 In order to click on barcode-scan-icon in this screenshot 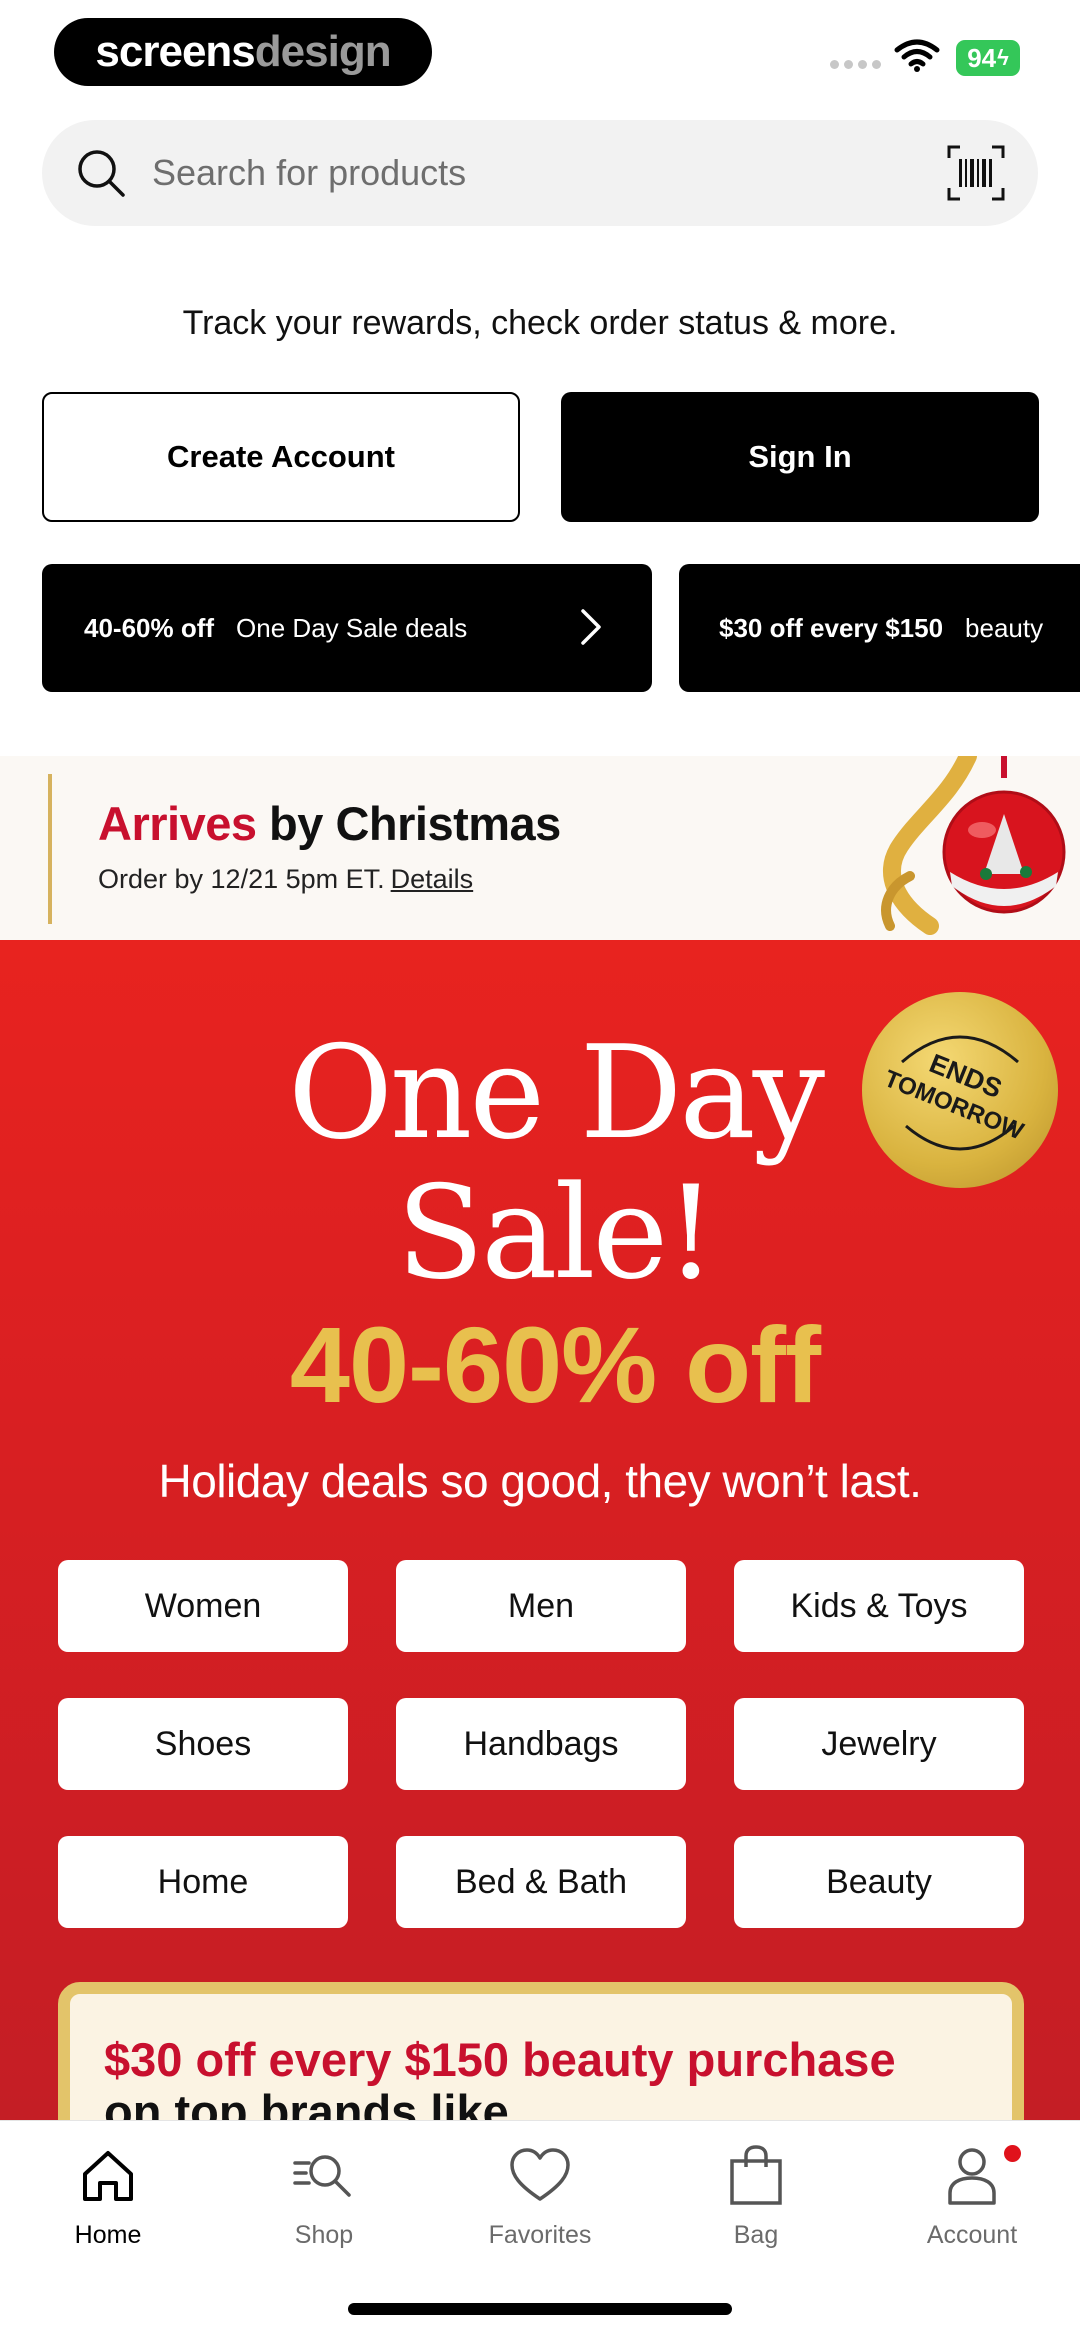, I will do `click(976, 173)`.